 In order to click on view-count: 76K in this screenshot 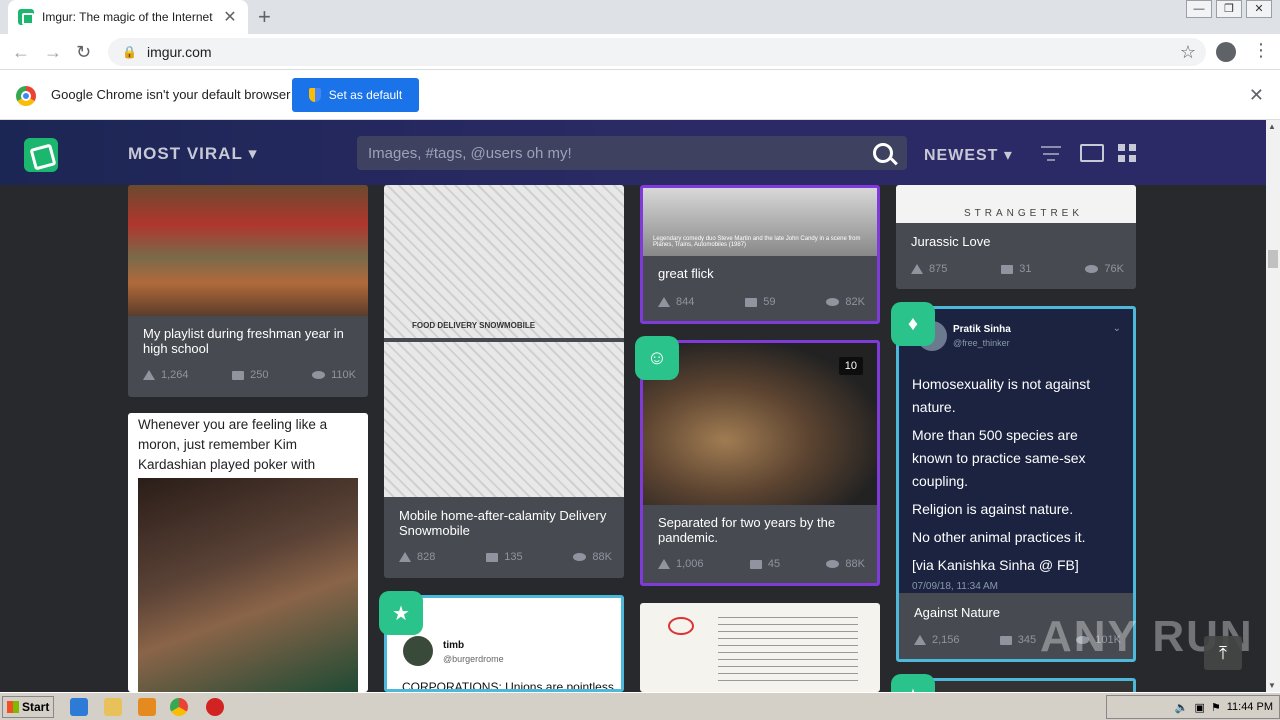, I will do `click(1114, 269)`.